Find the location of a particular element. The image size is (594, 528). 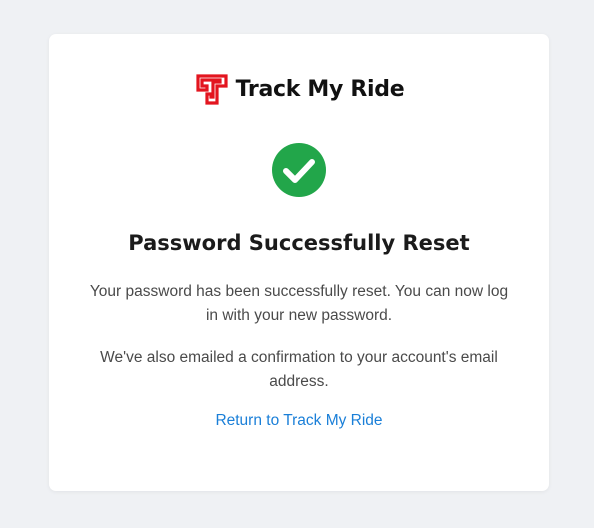

brand-name: Track My Ride is located at coordinates (320, 89).